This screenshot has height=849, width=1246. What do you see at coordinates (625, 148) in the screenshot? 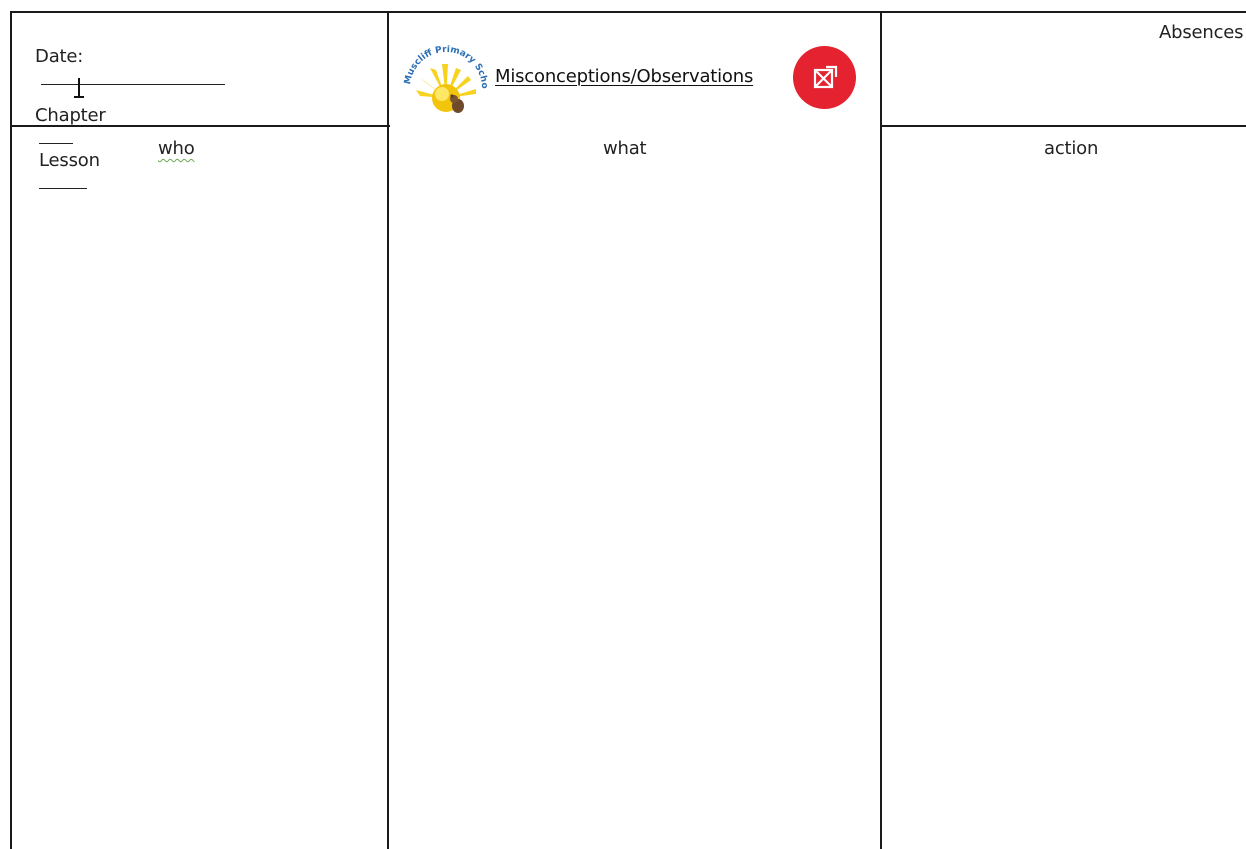
I see `column-header-what: what` at bounding box center [625, 148].